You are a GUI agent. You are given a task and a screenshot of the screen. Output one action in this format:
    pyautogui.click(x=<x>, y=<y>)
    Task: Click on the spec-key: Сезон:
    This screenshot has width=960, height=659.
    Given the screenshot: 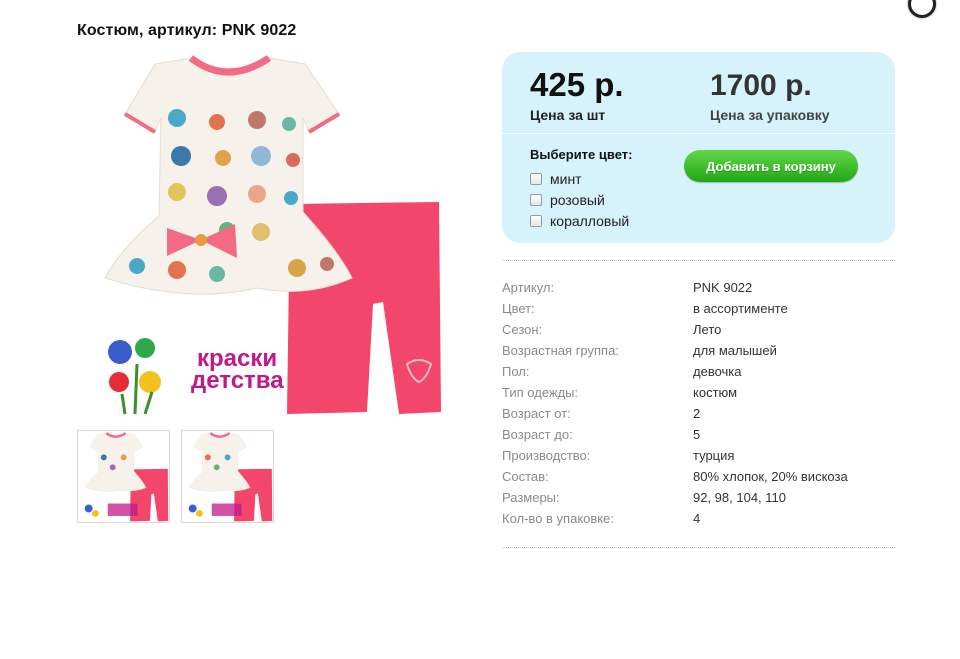 What is the action you would take?
    pyautogui.click(x=522, y=329)
    